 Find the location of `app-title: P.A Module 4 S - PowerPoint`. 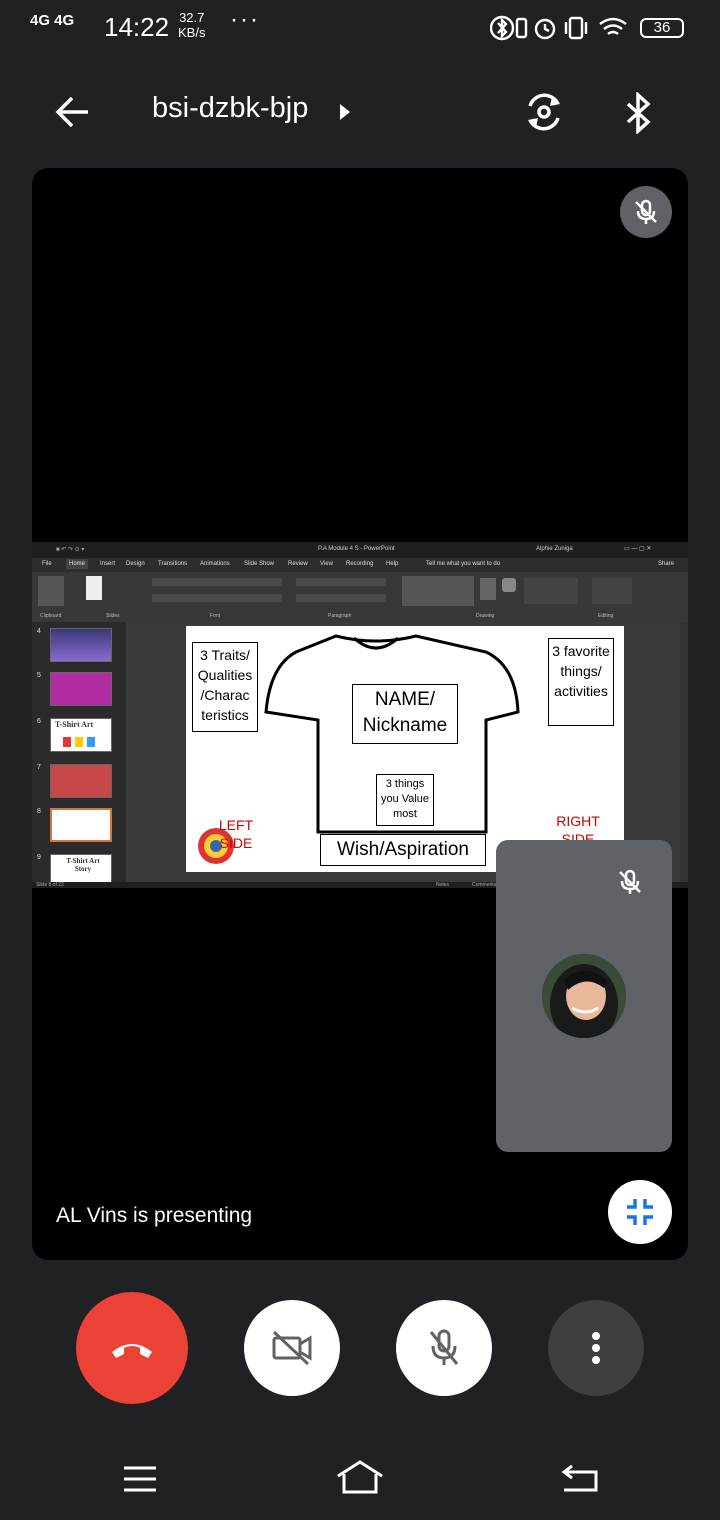

app-title: P.A Module 4 S - PowerPoint is located at coordinates (356, 549).